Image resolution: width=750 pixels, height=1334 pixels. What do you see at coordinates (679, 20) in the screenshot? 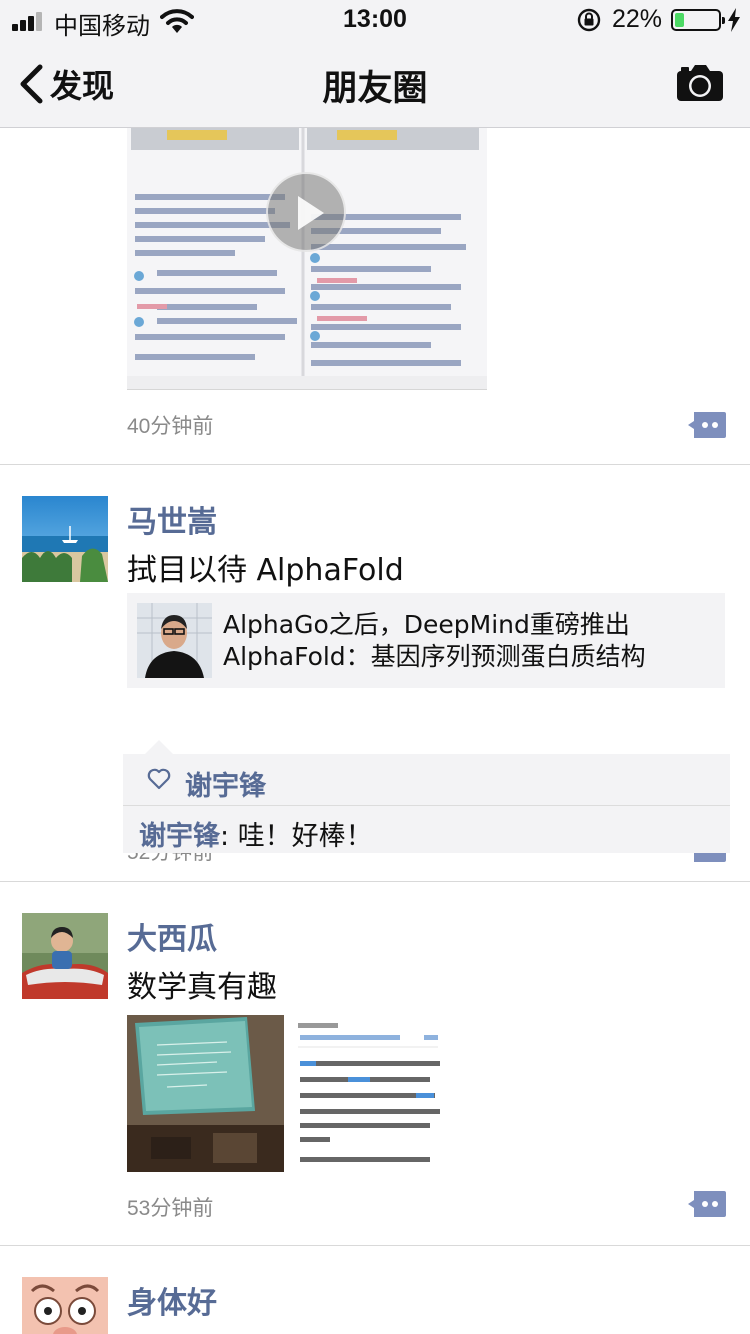
I see `battery-level` at bounding box center [679, 20].